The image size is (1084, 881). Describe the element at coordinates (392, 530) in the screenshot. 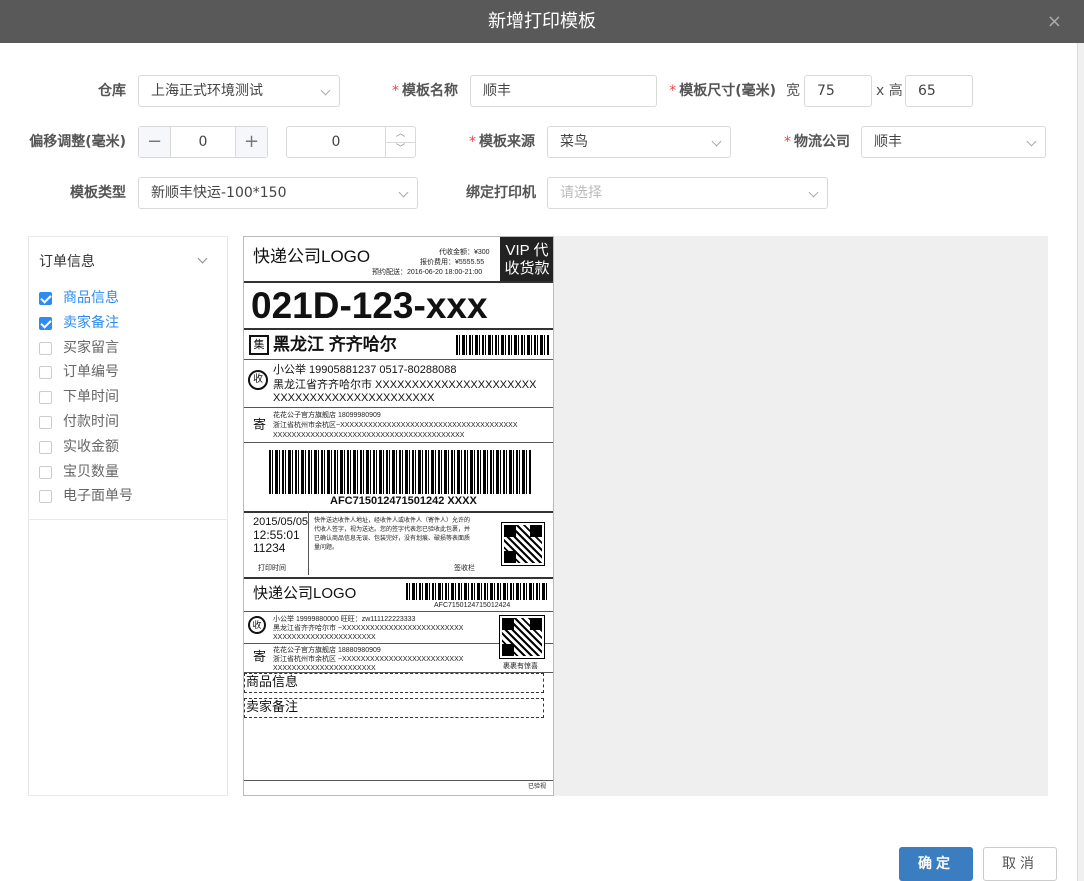

I see `notice-line2: 代收人签字，视为送达。您的签字代表您已验收此包裹，并` at that location.